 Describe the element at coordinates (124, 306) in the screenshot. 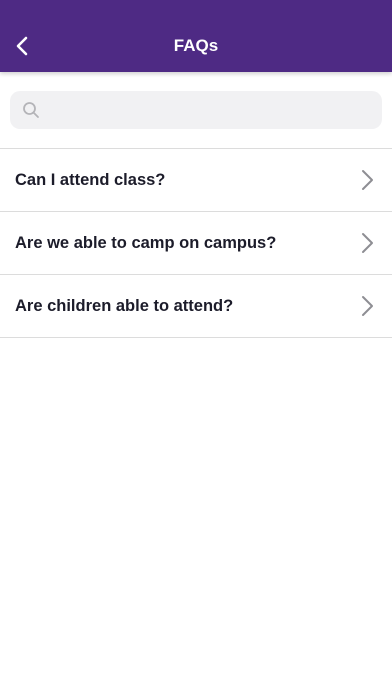

I see `faq-question: Are children able to attend?` at that location.